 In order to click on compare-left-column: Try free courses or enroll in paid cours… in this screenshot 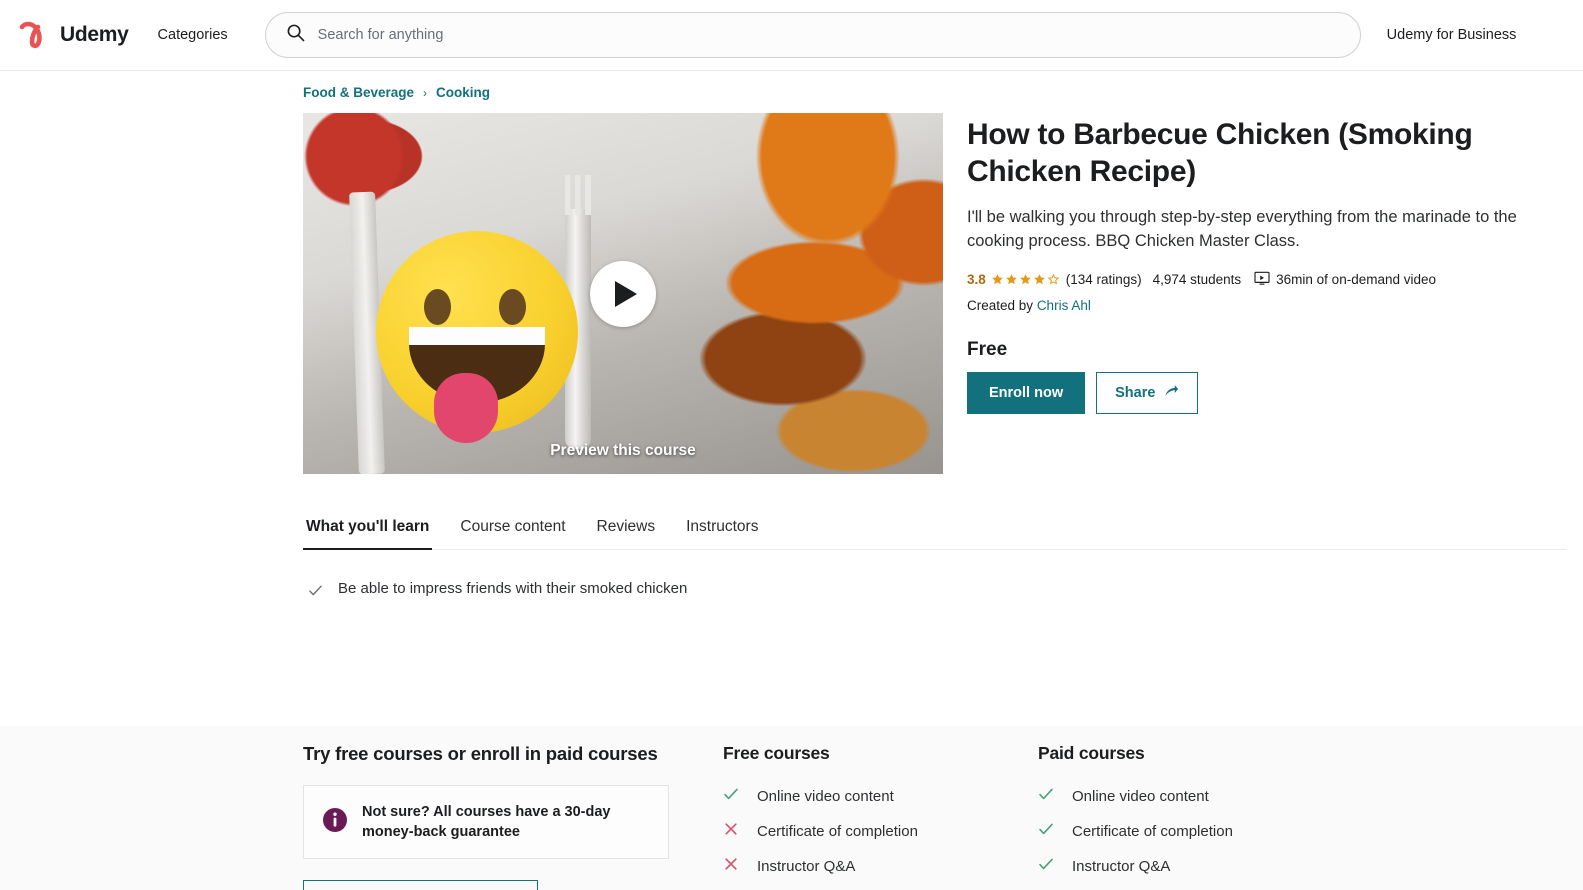, I will do `click(513, 816)`.